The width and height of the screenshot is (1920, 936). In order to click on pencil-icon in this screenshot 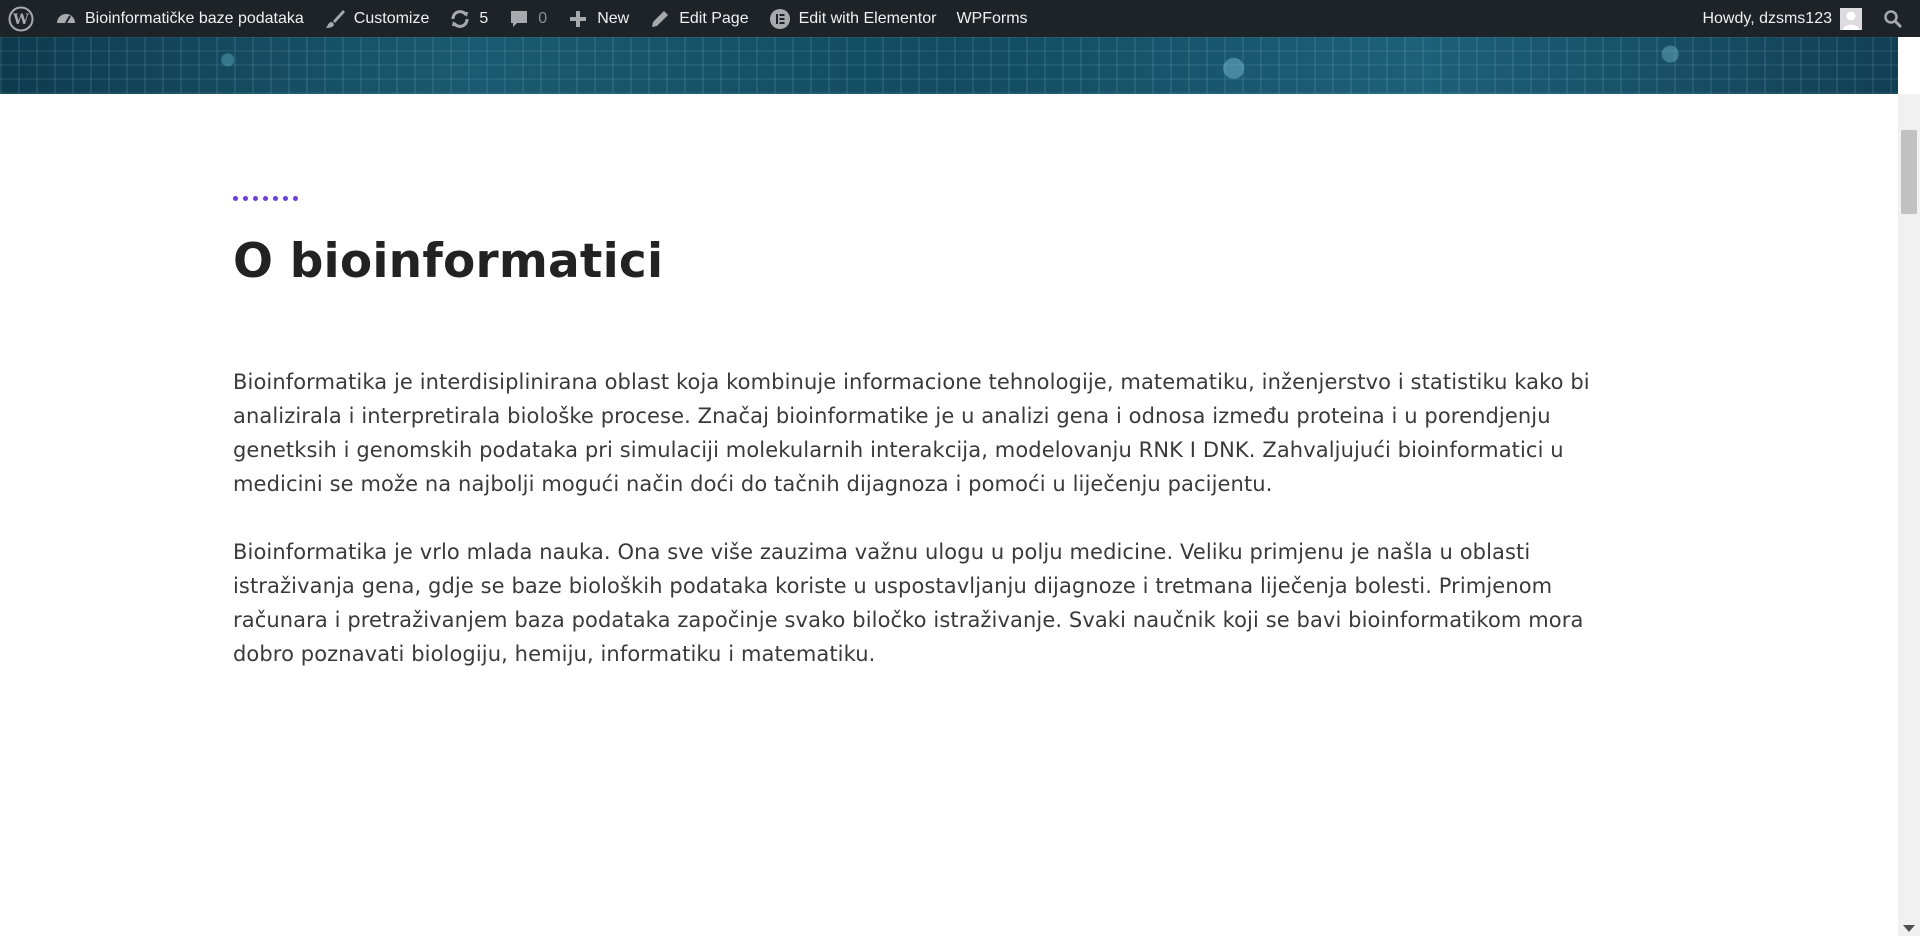, I will do `click(660, 19)`.